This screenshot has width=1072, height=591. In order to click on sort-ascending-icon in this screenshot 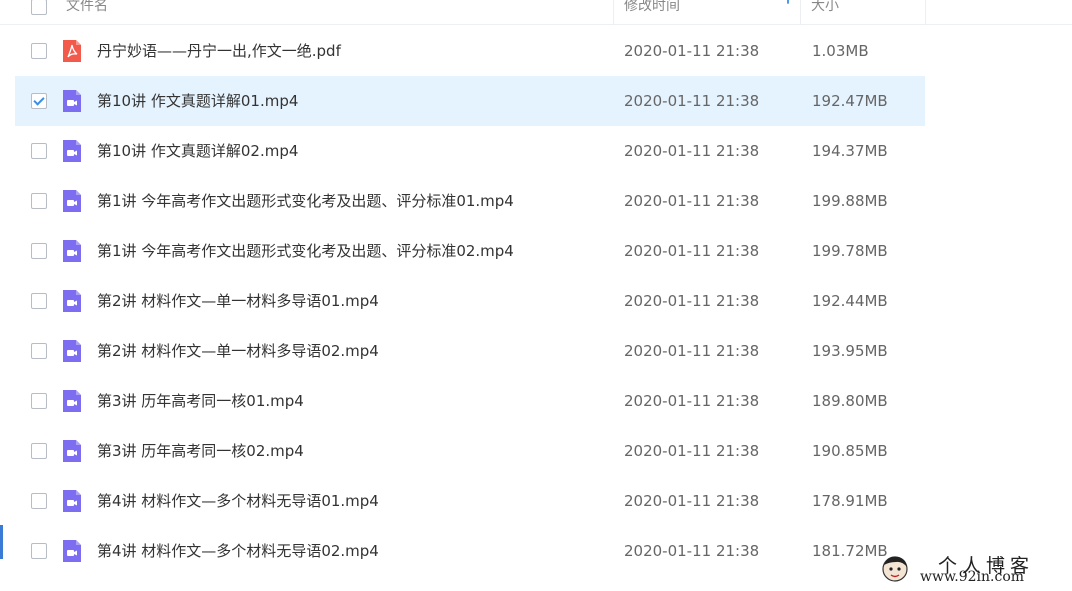, I will do `click(788, 2)`.